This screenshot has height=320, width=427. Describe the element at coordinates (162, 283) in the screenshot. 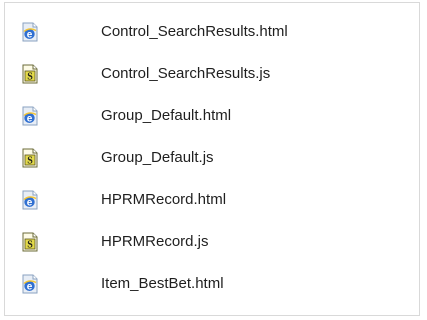

I see `file-name: Item_BestBet.html` at that location.